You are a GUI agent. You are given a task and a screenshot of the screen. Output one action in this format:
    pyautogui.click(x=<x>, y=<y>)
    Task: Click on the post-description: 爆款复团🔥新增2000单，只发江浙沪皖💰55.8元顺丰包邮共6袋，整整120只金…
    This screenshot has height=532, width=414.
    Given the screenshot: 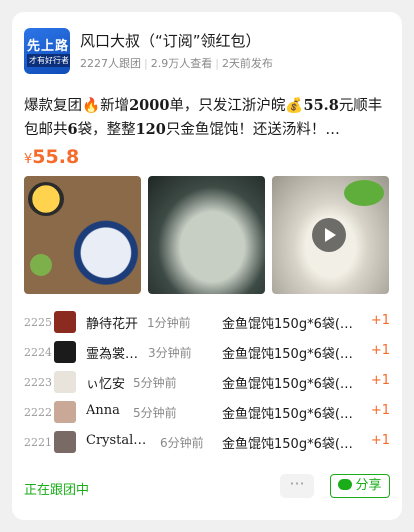 What is the action you would take?
    pyautogui.click(x=207, y=118)
    